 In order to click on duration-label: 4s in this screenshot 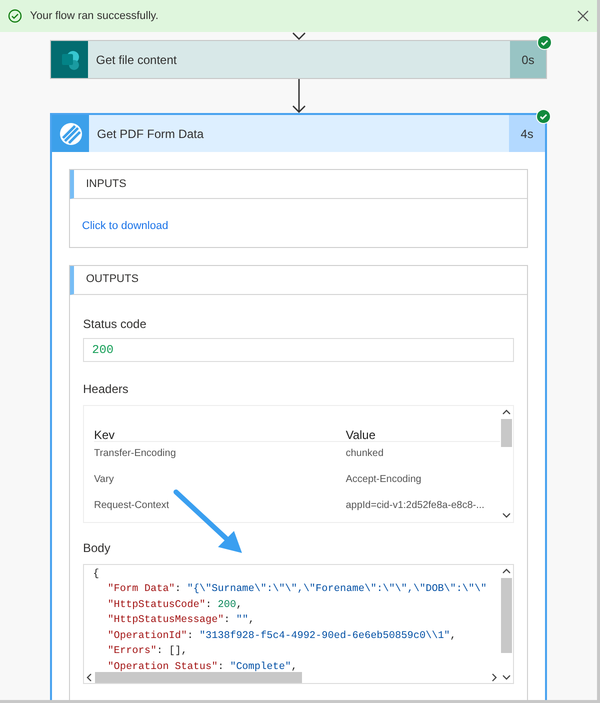, I will do `click(527, 133)`.